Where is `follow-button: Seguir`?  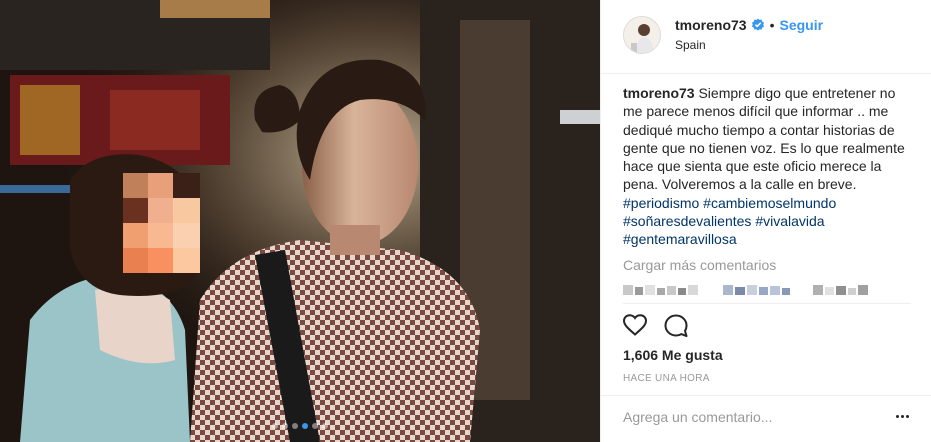 follow-button: Seguir is located at coordinates (801, 25).